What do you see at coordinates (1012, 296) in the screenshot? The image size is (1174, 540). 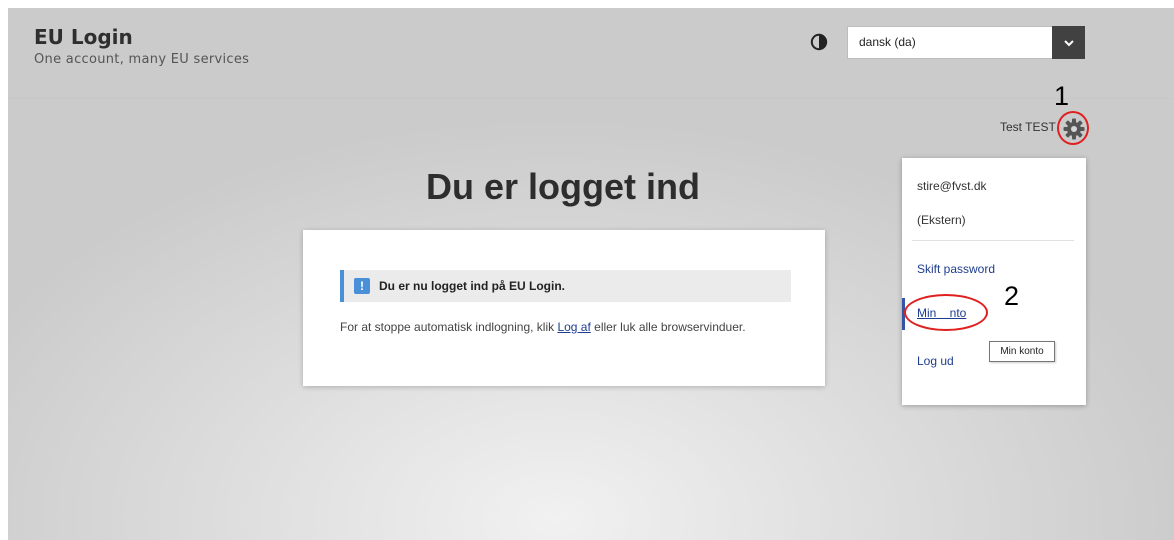 I see `annotation-step-2-number: 2` at bounding box center [1012, 296].